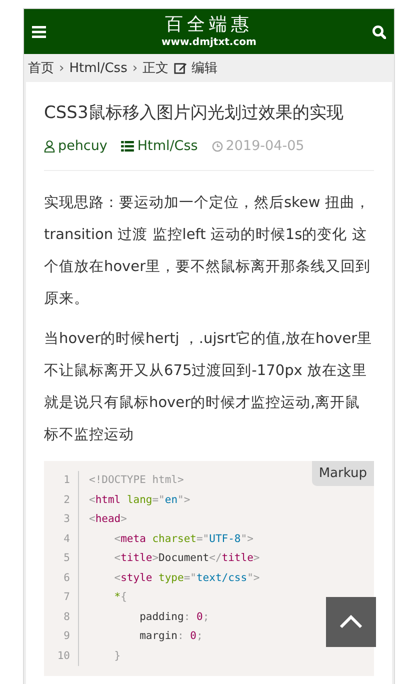  I want to click on line-number: 2, so click(61, 500).